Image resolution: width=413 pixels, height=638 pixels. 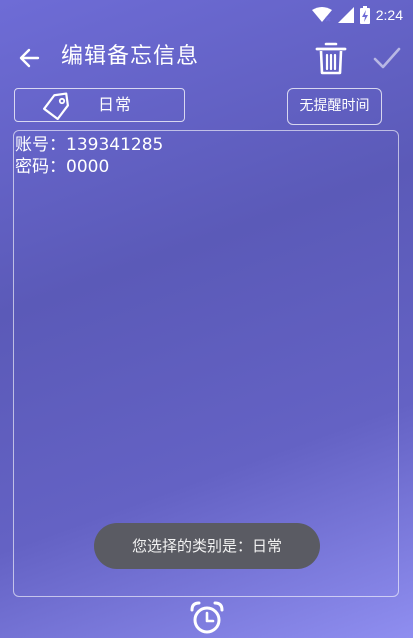 What do you see at coordinates (206, 58) in the screenshot?
I see `app-bar: 编辑备忘信息` at bounding box center [206, 58].